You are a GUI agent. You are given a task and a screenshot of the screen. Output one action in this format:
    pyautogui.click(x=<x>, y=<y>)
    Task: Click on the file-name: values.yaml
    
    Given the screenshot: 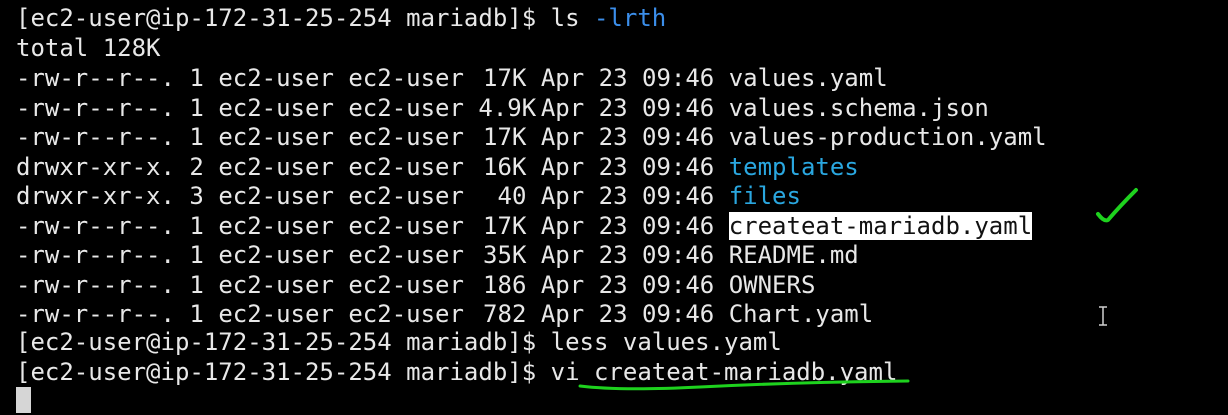 What is the action you would take?
    pyautogui.click(x=808, y=78)
    